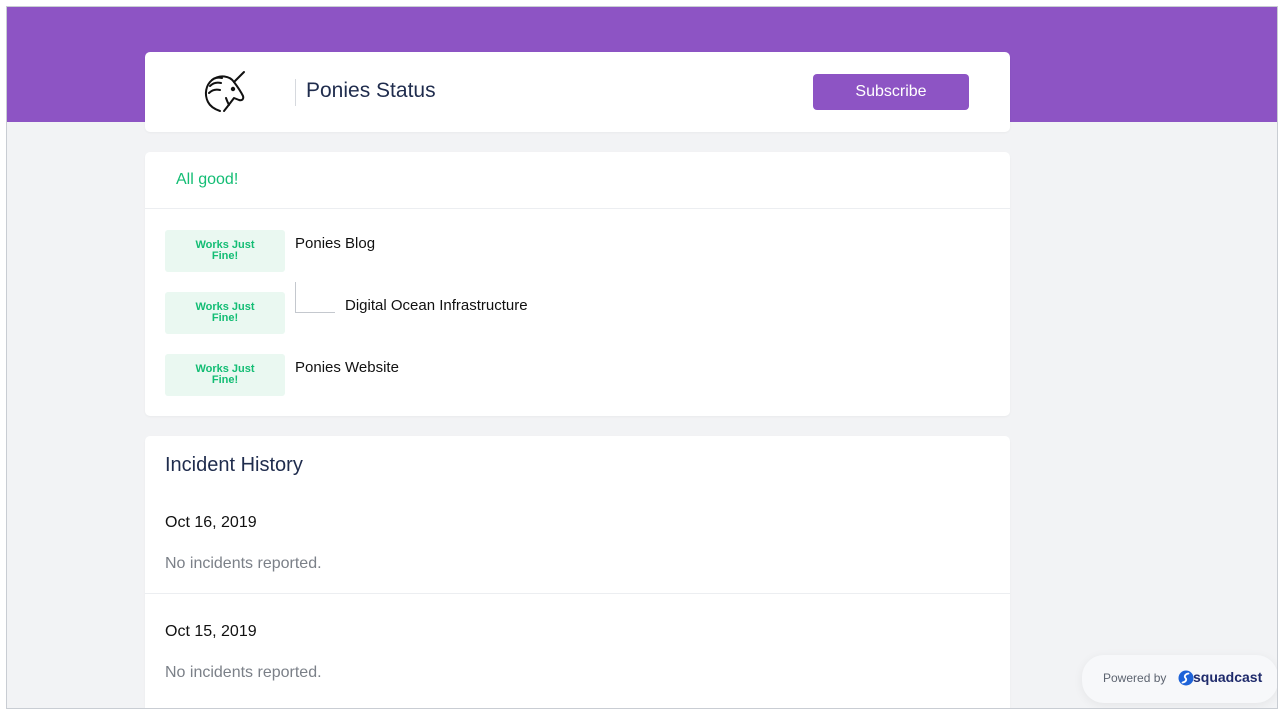  I want to click on history-date: Oct 16, 2019, so click(211, 522).